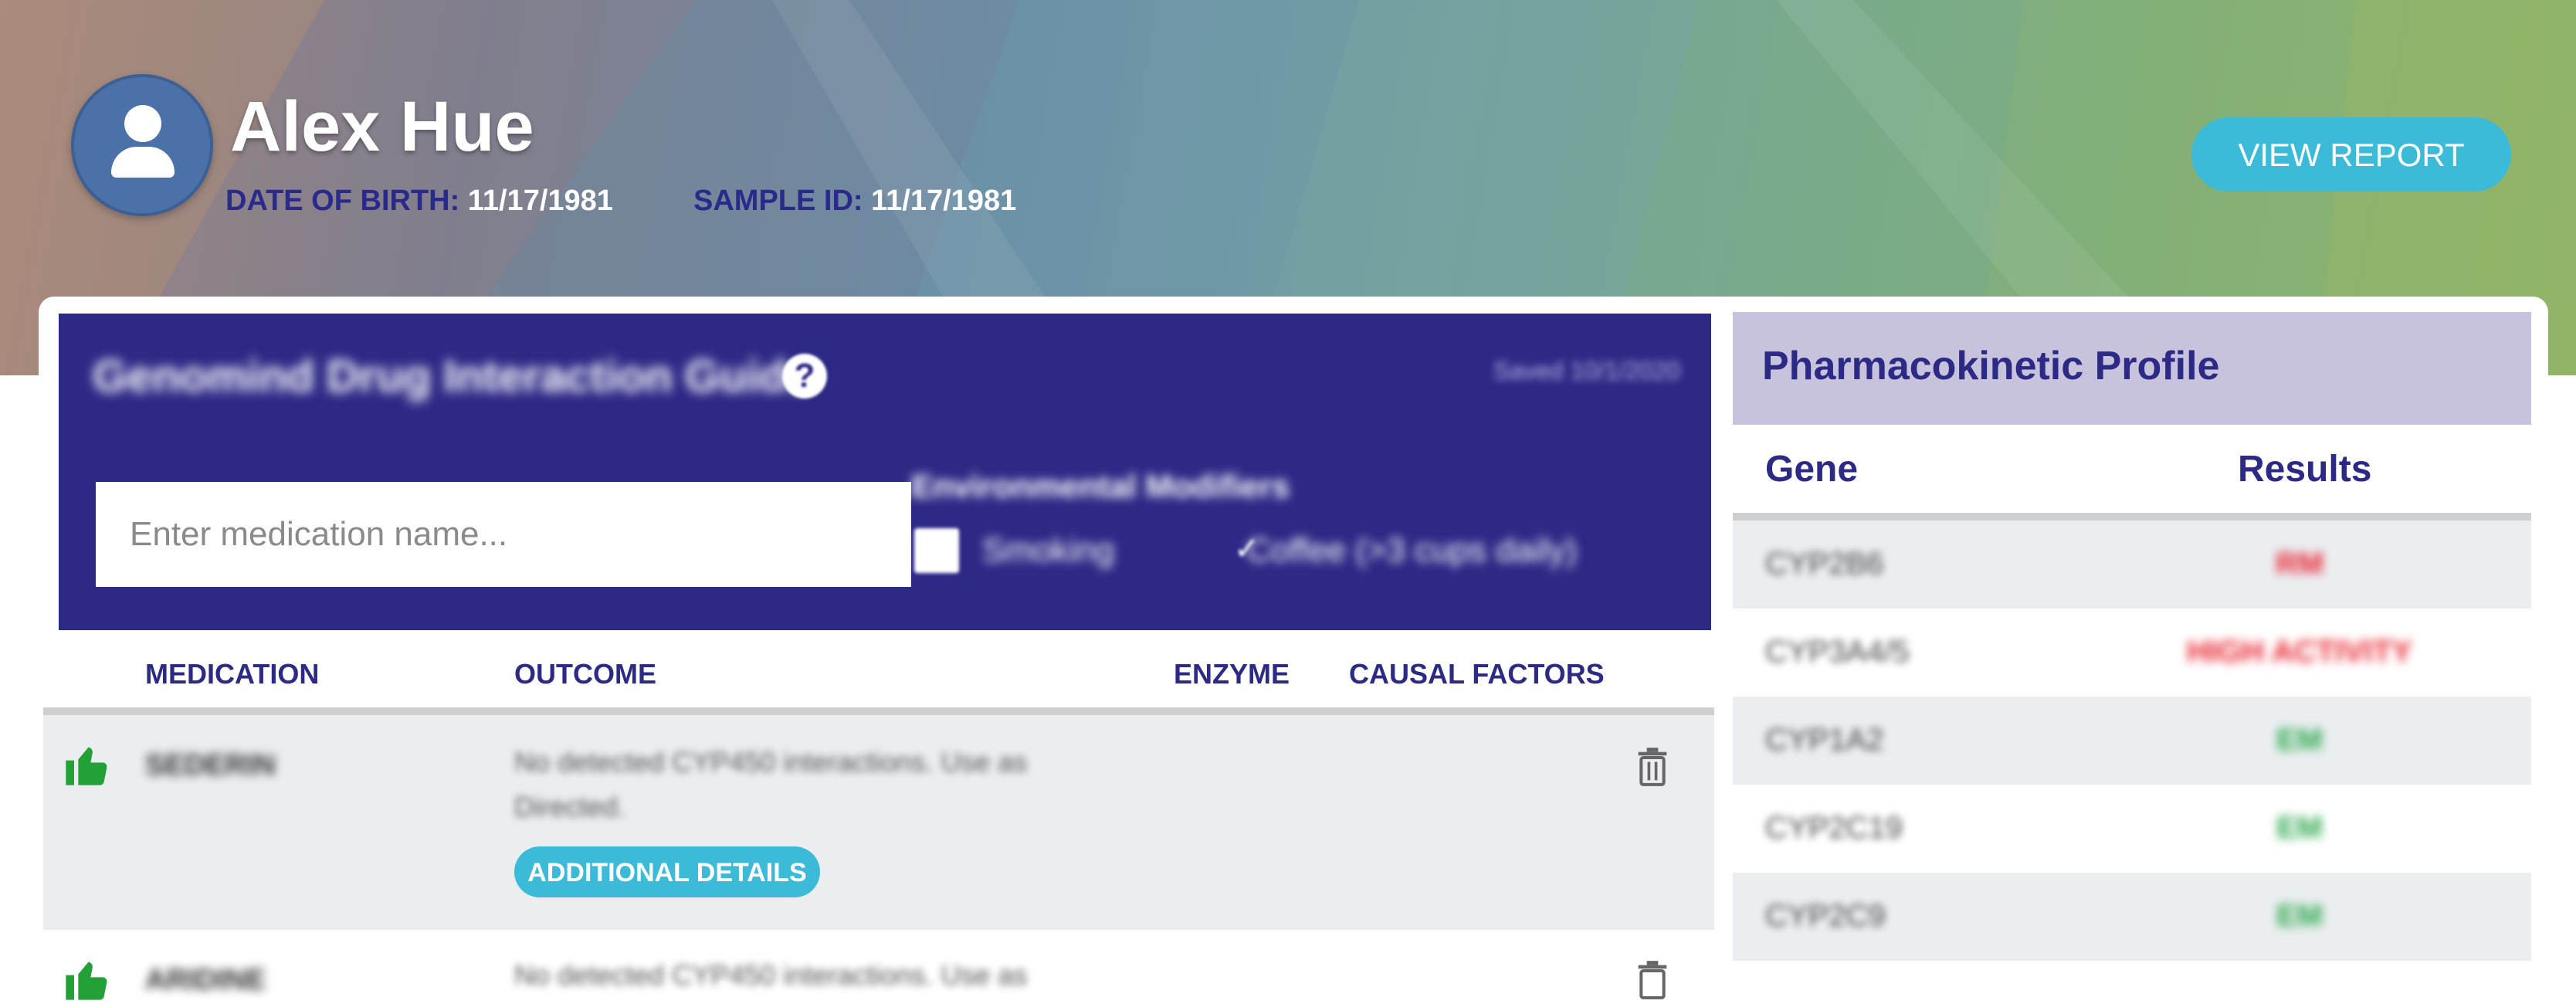 The width and height of the screenshot is (2576, 1004). Describe the element at coordinates (2132, 741) in the screenshot. I see `pk-row: CYP1A2 EM` at that location.